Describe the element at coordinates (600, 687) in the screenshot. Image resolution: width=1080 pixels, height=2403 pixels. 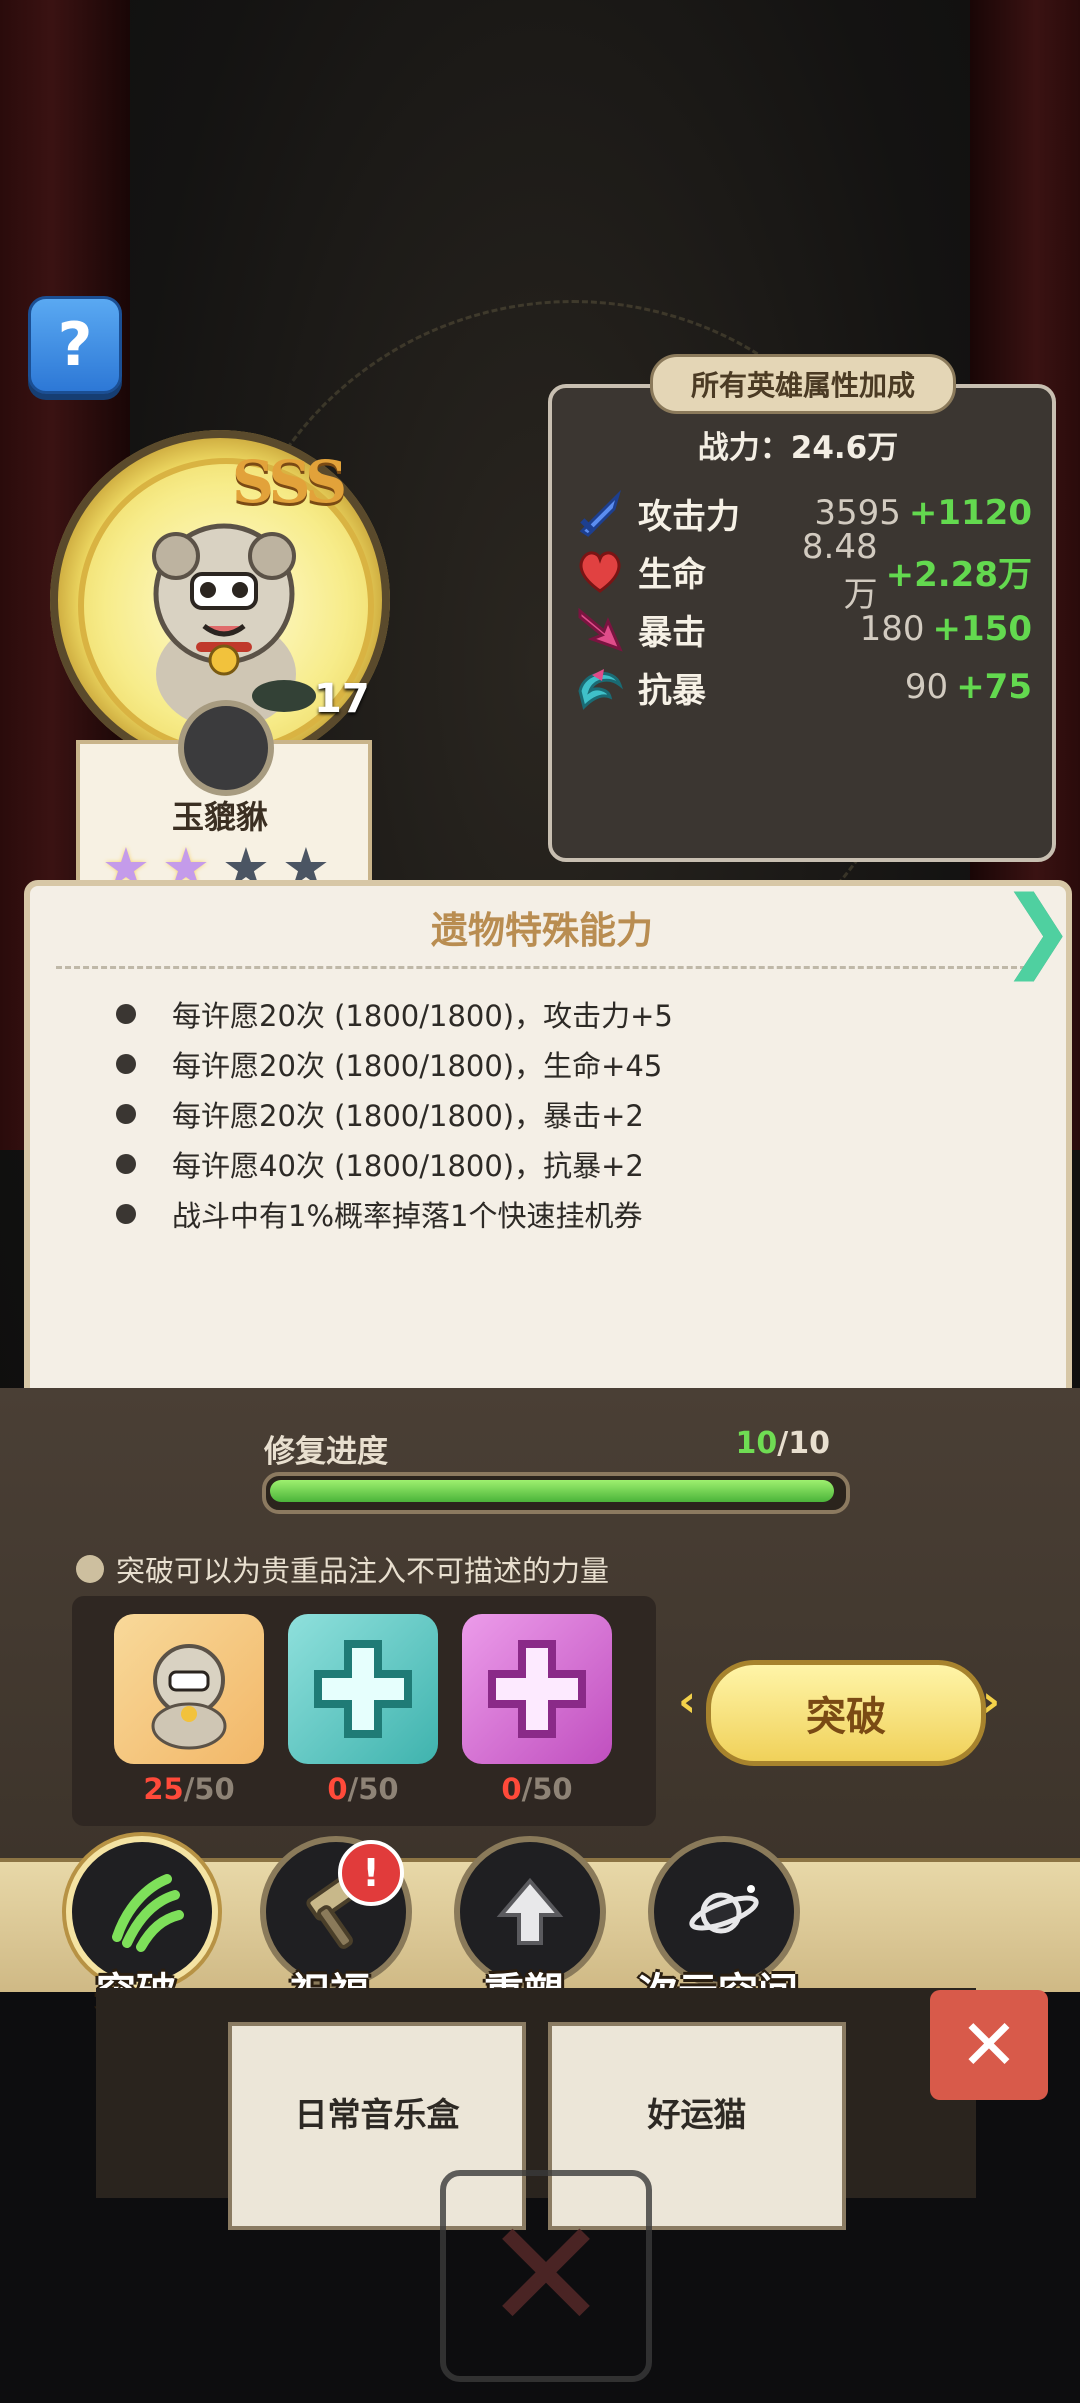
I see `shield-swirl-icon` at that location.